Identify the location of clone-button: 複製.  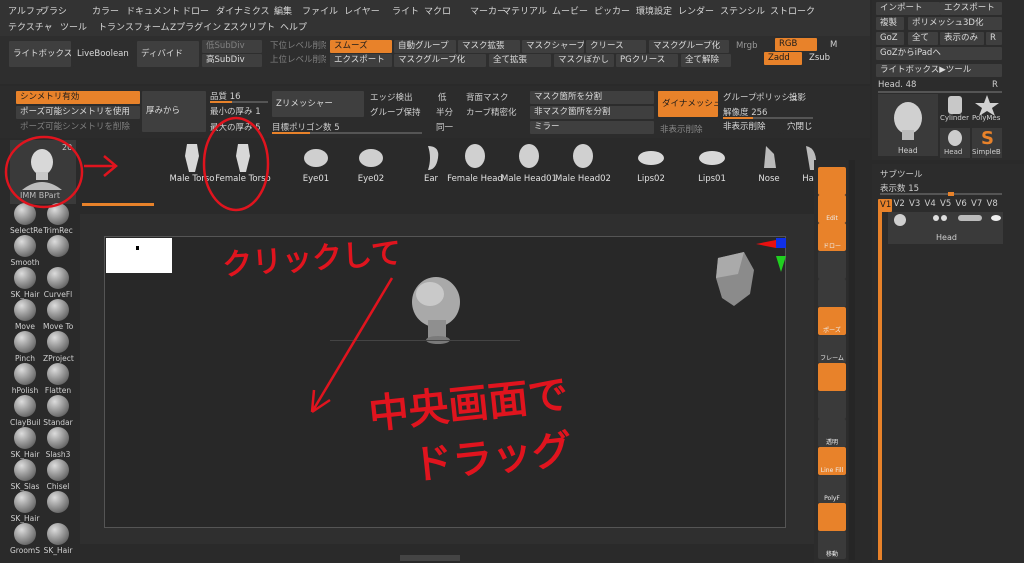
(890, 23).